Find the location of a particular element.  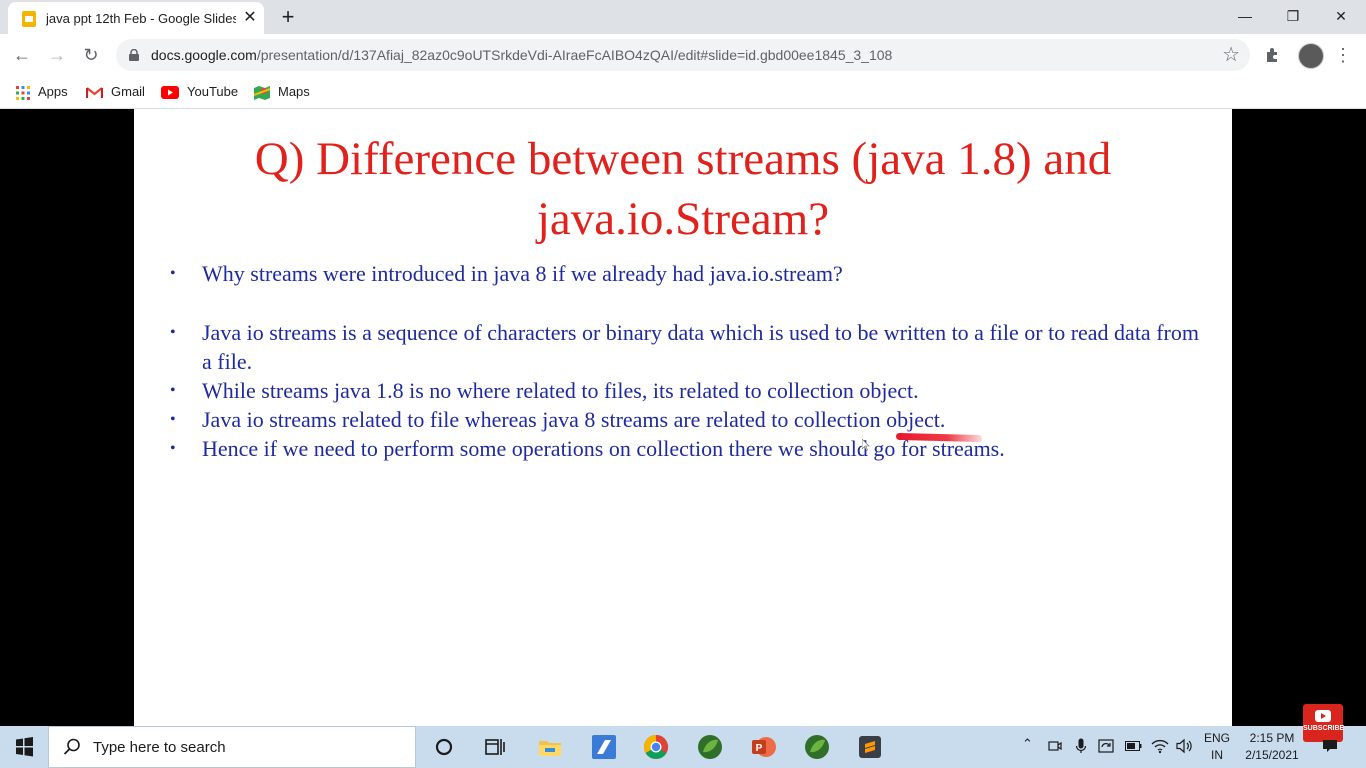

spring-tool-icon is located at coordinates (710, 747).